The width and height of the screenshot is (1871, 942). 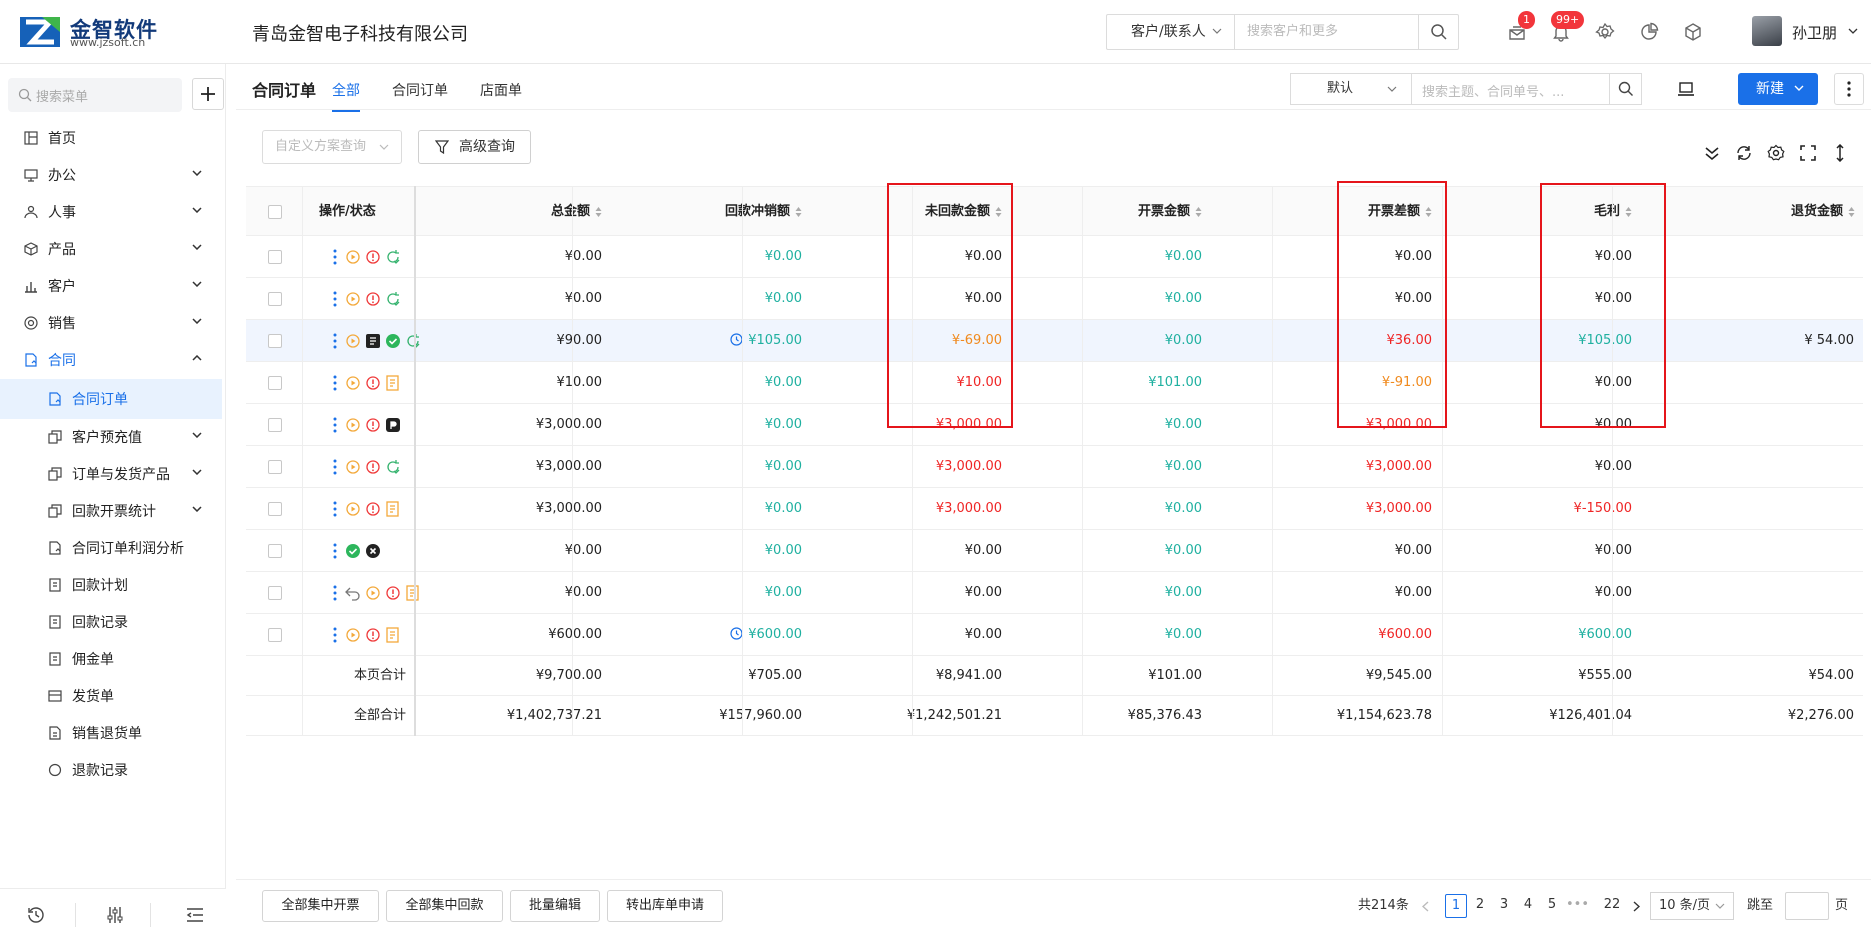 I want to click on collapse-menu-icon, so click(x=195, y=915).